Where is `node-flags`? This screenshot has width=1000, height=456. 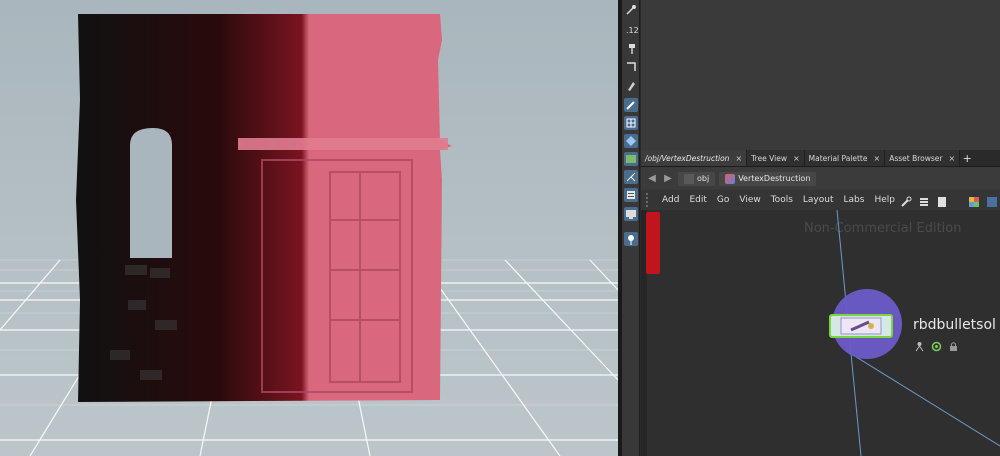
node-flags is located at coordinates (936, 344).